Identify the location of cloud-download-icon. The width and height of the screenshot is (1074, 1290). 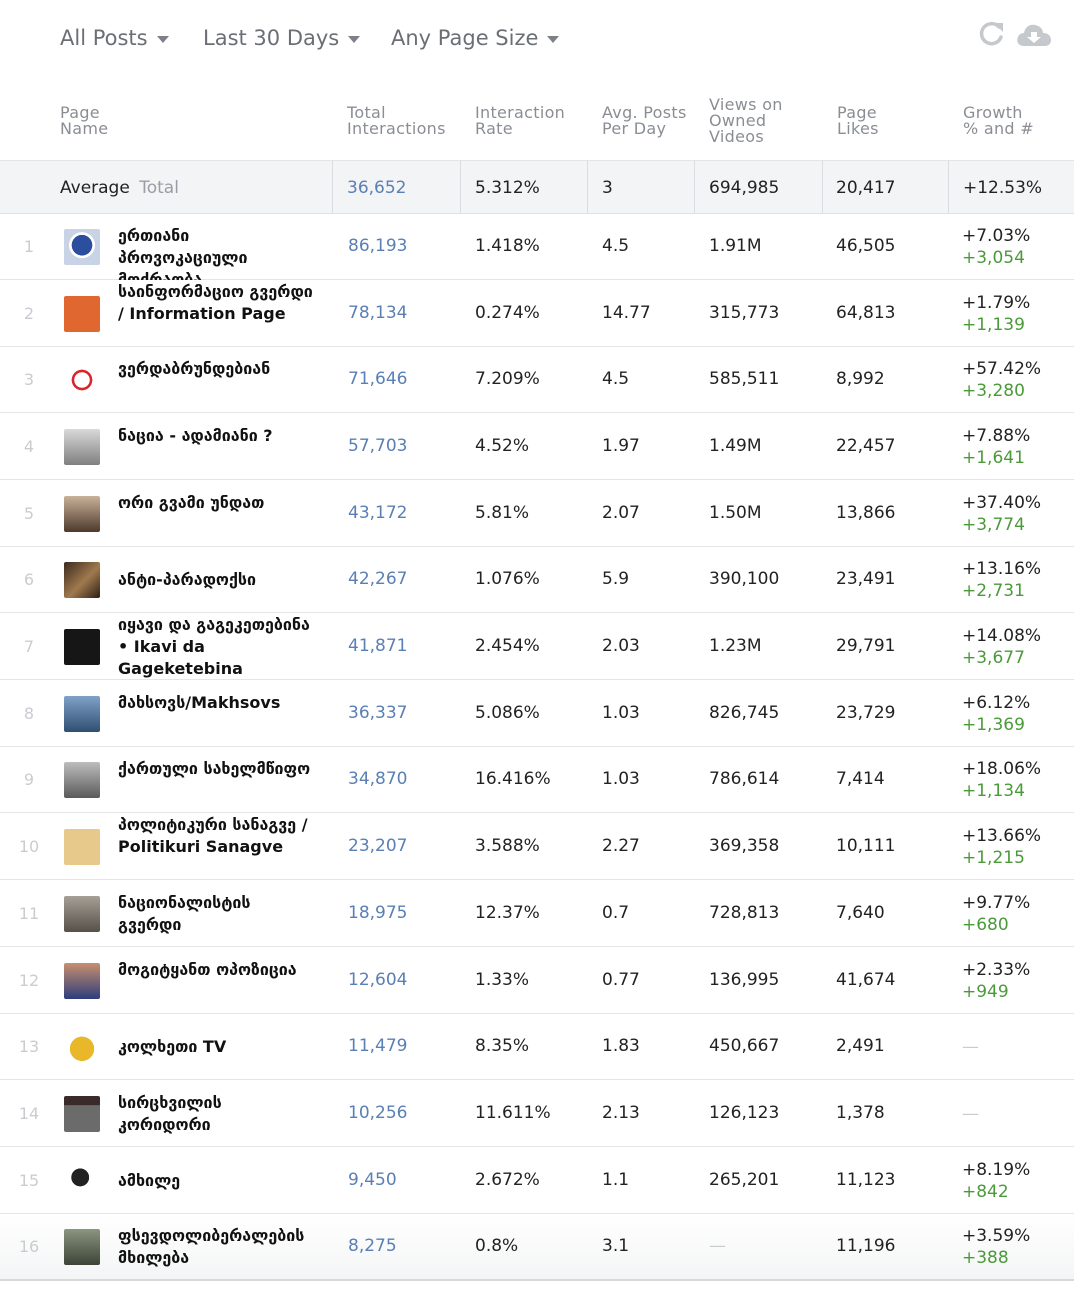
(1034, 37).